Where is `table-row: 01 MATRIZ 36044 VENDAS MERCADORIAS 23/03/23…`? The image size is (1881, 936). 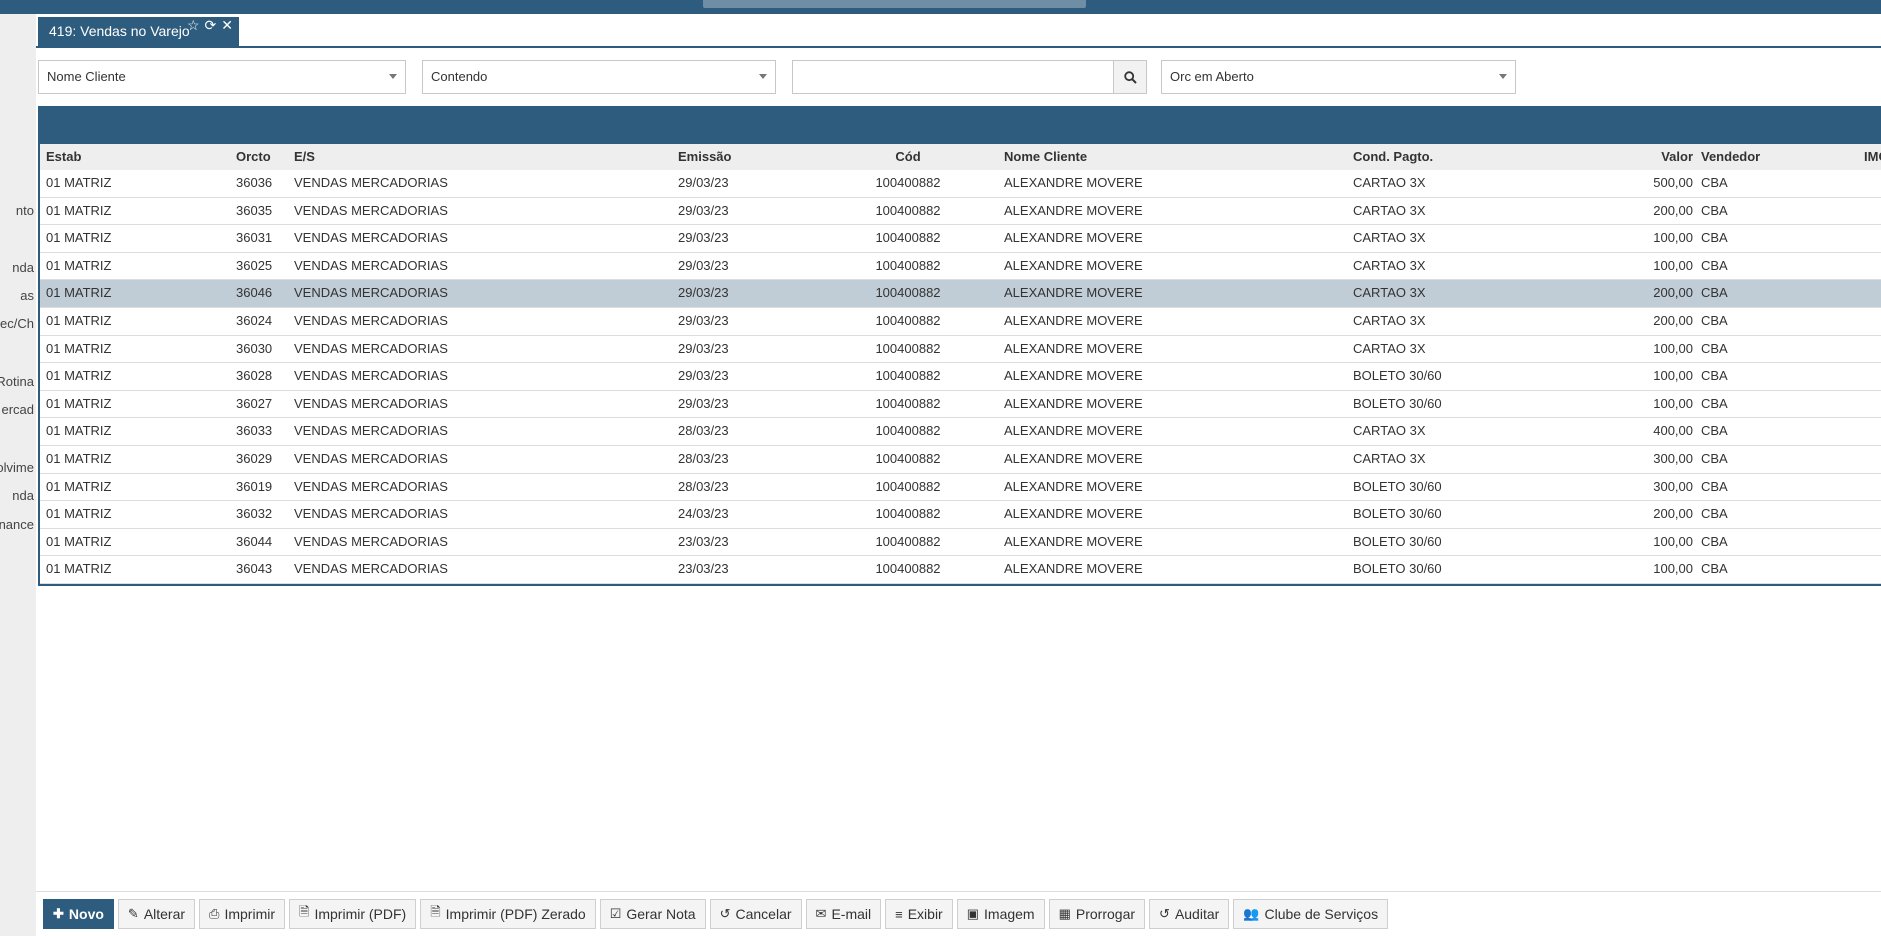 table-row: 01 MATRIZ 36044 VENDAS MERCADORIAS 23/03/23… is located at coordinates (960, 542).